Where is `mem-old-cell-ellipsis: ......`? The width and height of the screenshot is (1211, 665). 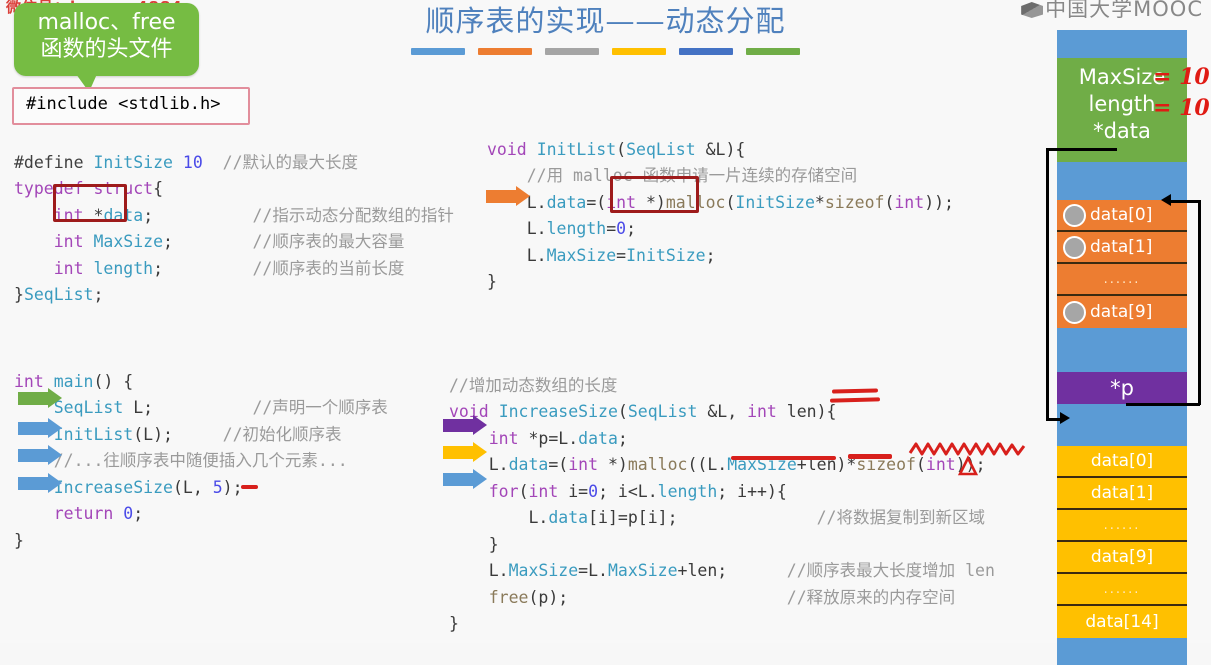
mem-old-cell-ellipsis: ...... is located at coordinates (1122, 280).